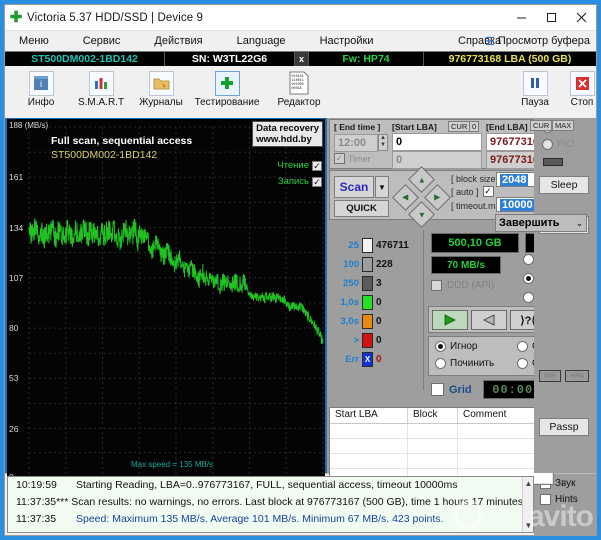  I want to click on speed-readout: 70 MB/s, so click(466, 265).